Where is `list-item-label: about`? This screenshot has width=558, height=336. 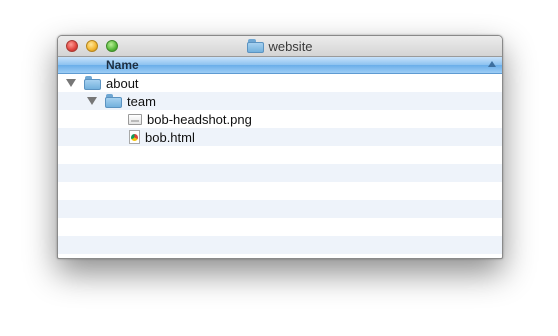
list-item-label: about is located at coordinates (122, 83).